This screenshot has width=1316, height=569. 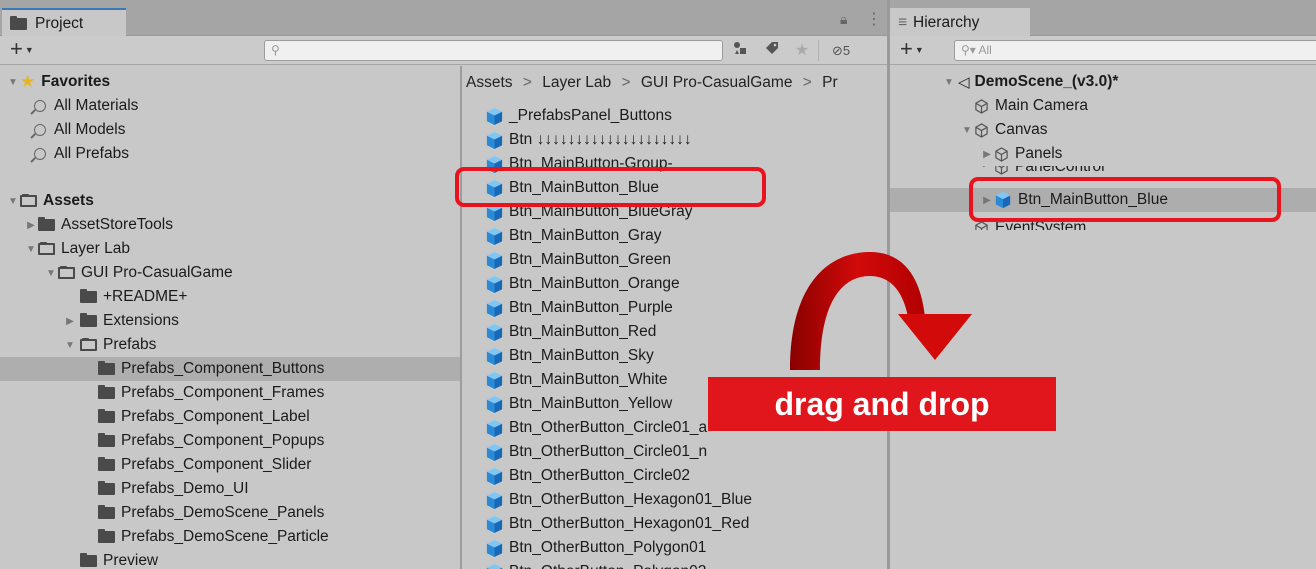 I want to click on tree-row-prefabs-demo-ui: Prefabs_Demo_UI, so click(x=279, y=489).